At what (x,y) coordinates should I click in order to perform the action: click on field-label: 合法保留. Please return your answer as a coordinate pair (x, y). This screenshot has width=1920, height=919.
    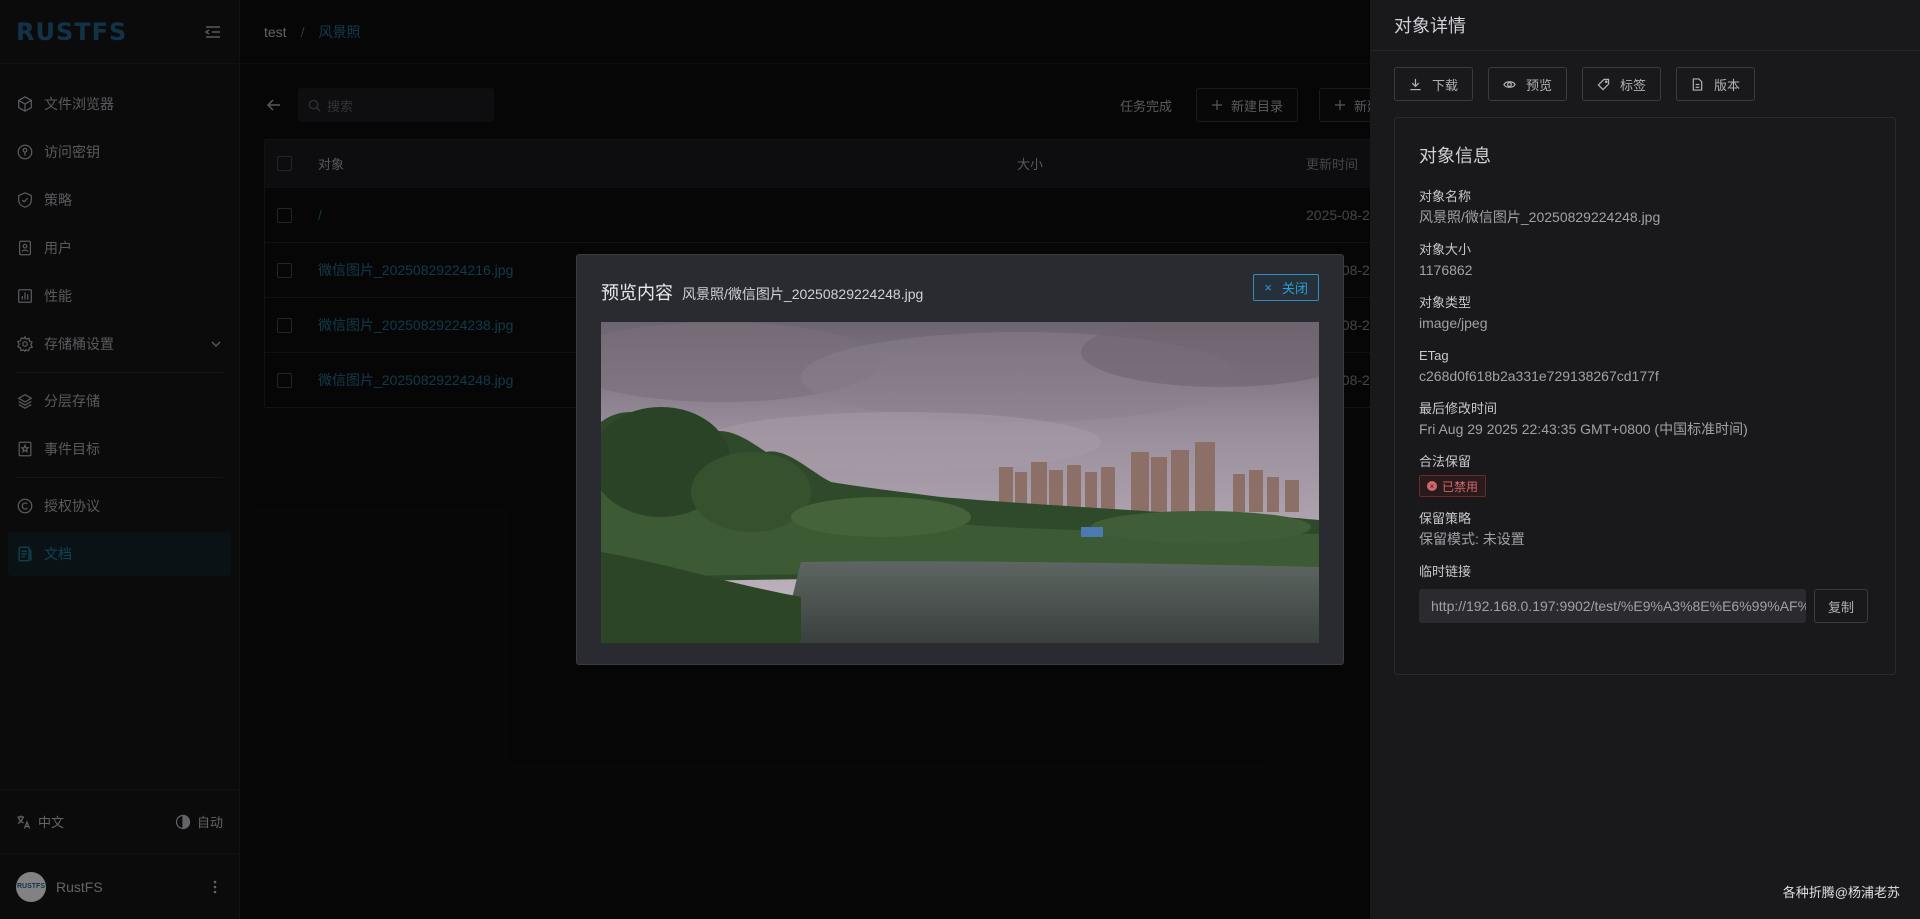
    Looking at the image, I should click on (1445, 461).